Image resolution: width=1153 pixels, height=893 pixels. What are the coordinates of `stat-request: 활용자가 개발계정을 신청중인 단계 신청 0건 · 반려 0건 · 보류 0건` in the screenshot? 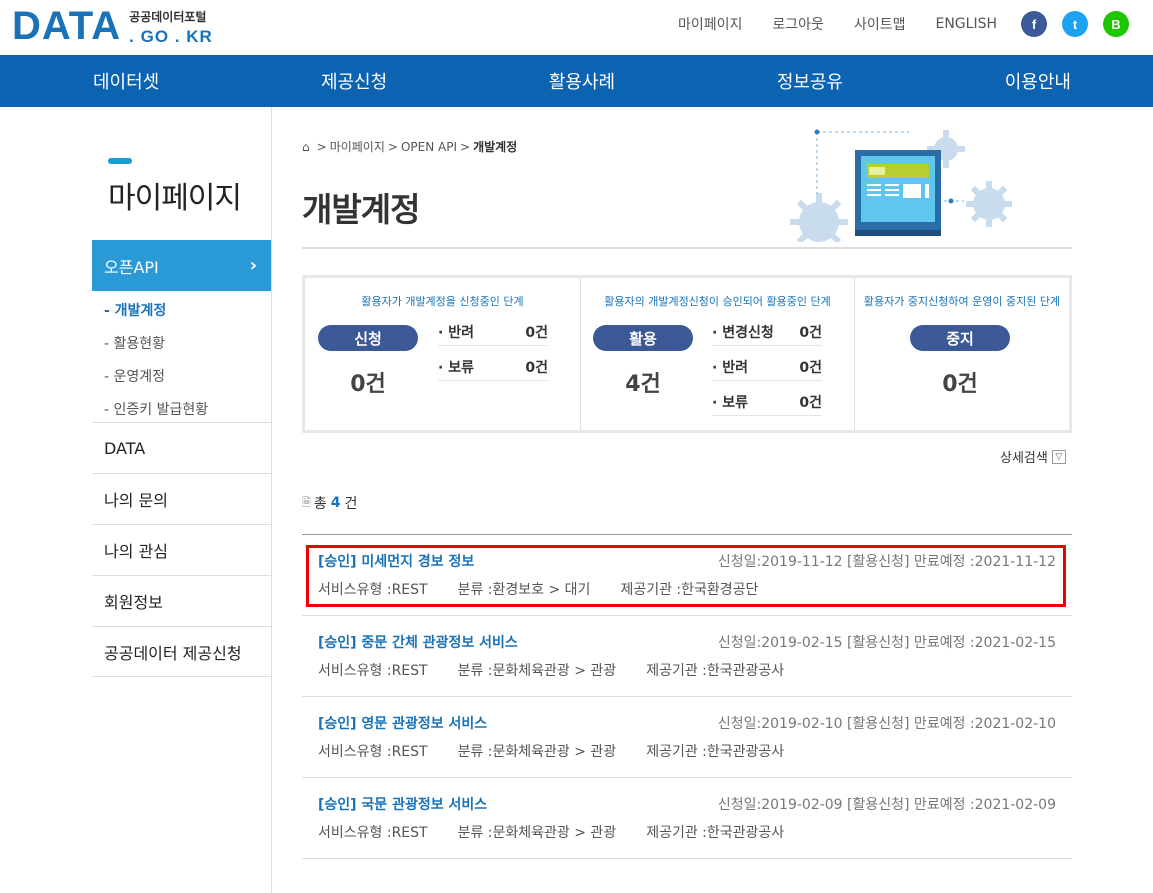 It's located at (443, 354).